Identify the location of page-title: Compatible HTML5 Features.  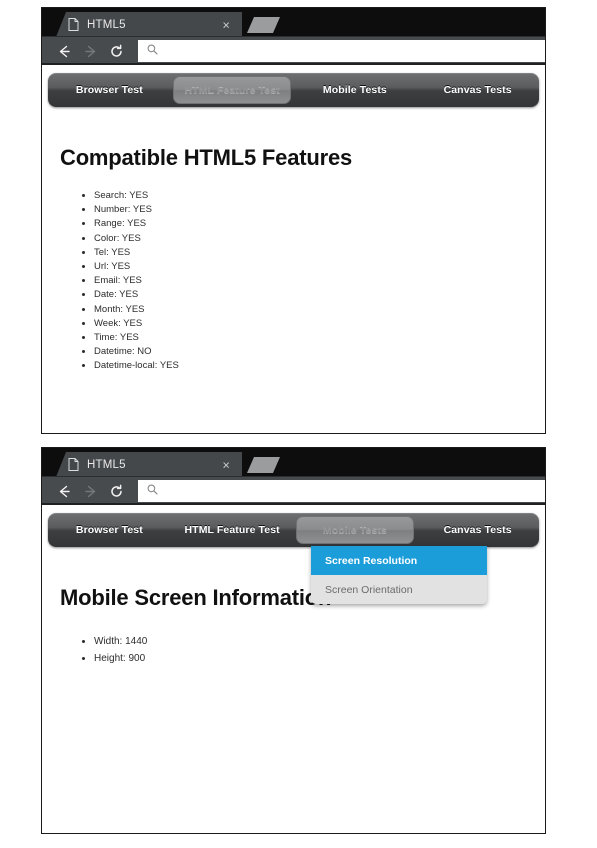
(206, 157).